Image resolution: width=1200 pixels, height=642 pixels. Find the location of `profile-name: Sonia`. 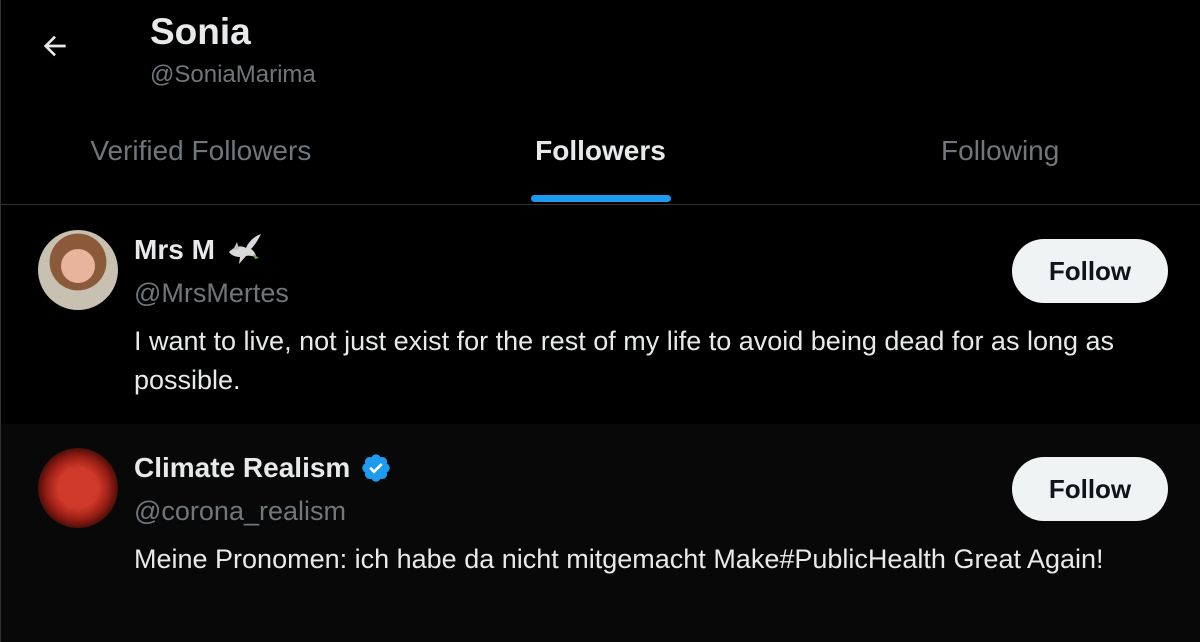

profile-name: Sonia is located at coordinates (200, 31).